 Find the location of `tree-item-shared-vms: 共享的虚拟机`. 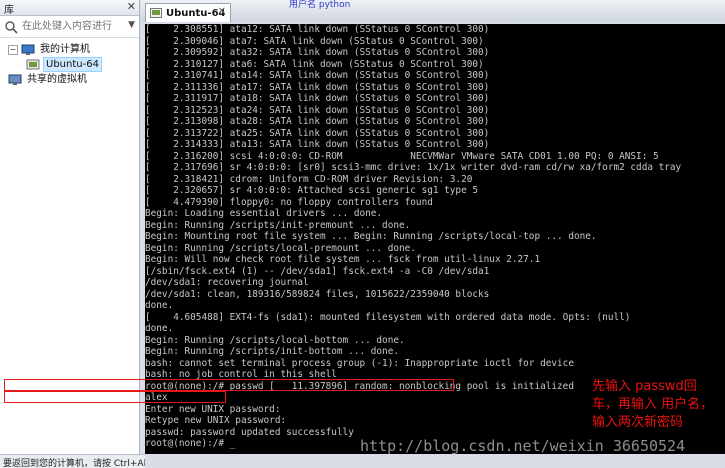

tree-item-shared-vms: 共享的虚拟机 is located at coordinates (69, 79).